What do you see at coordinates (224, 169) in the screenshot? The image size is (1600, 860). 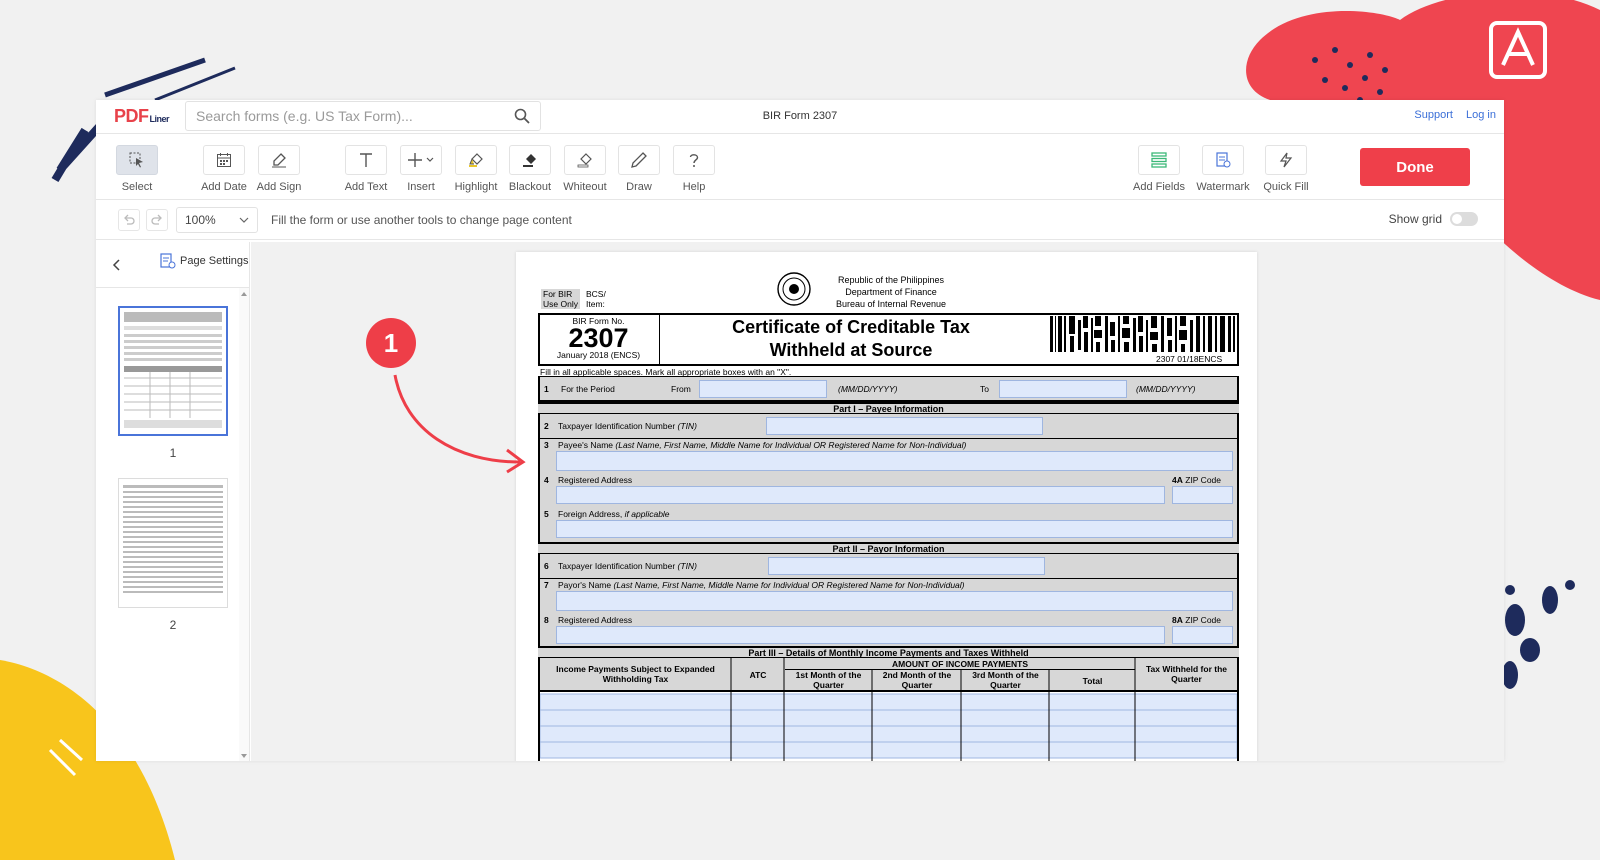 I see `add-date-button: Add Date` at bounding box center [224, 169].